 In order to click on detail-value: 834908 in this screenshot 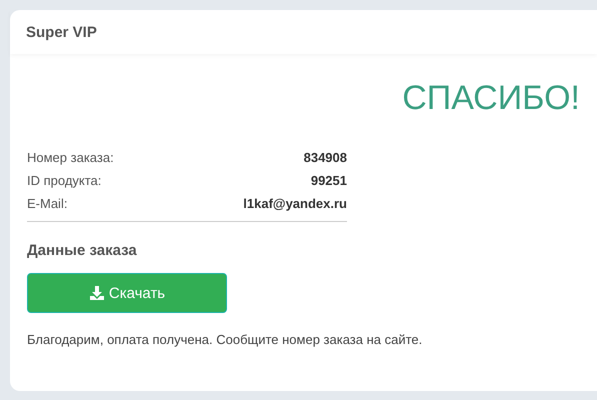, I will do `click(325, 158)`.